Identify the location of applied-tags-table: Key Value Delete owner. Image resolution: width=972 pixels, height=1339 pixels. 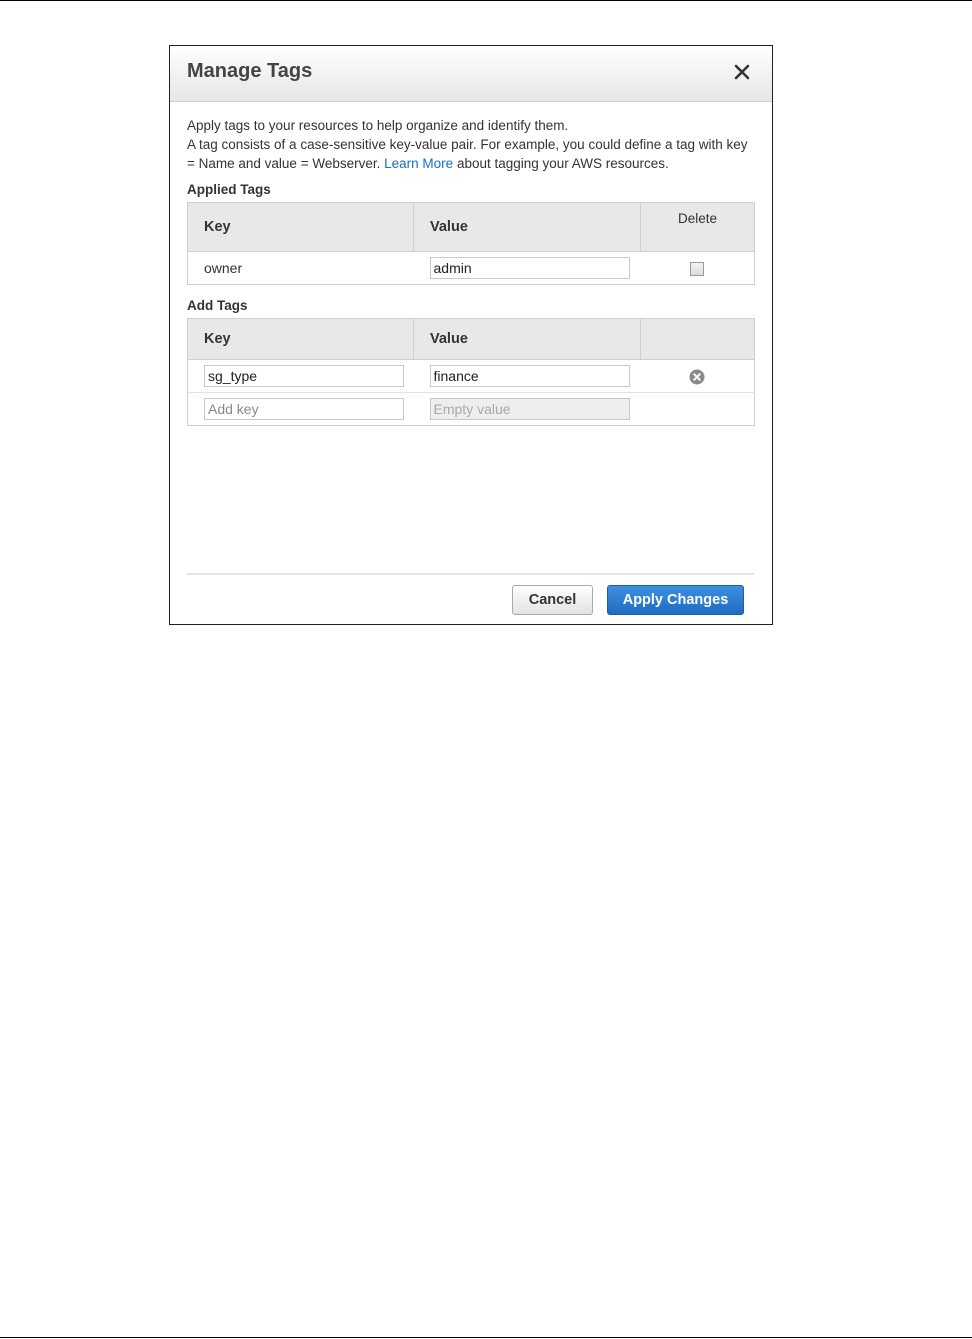
(471, 243).